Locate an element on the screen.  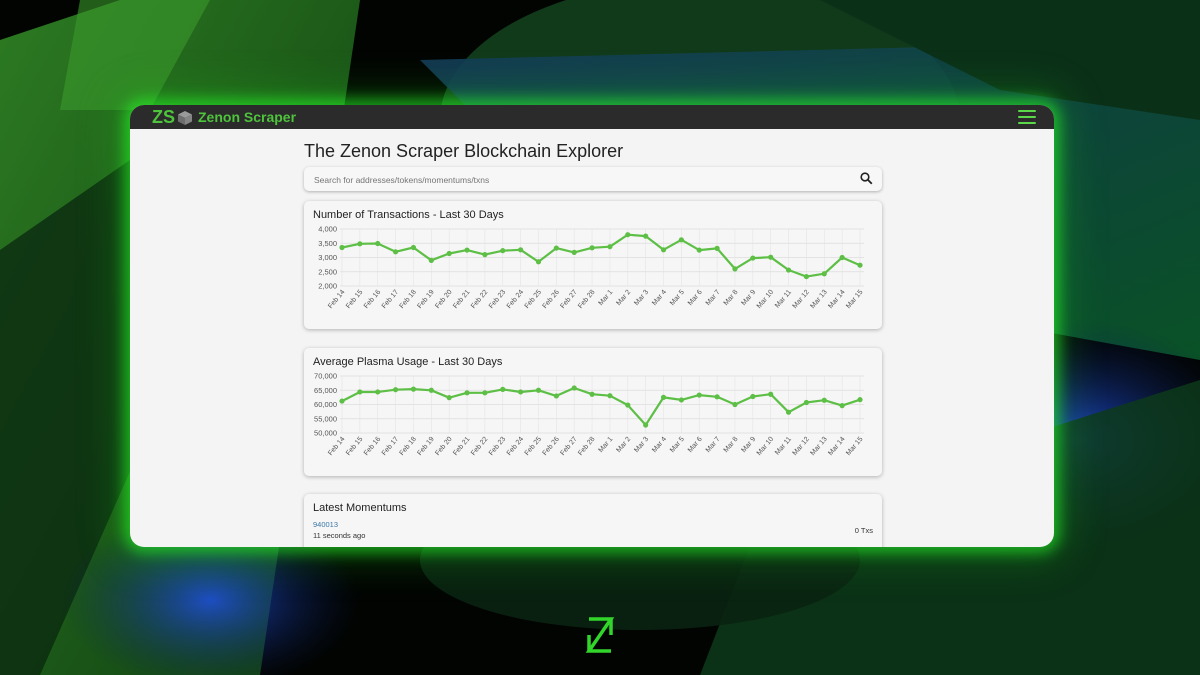
x-tick-label: Feb 14 is located at coordinates (336, 446).